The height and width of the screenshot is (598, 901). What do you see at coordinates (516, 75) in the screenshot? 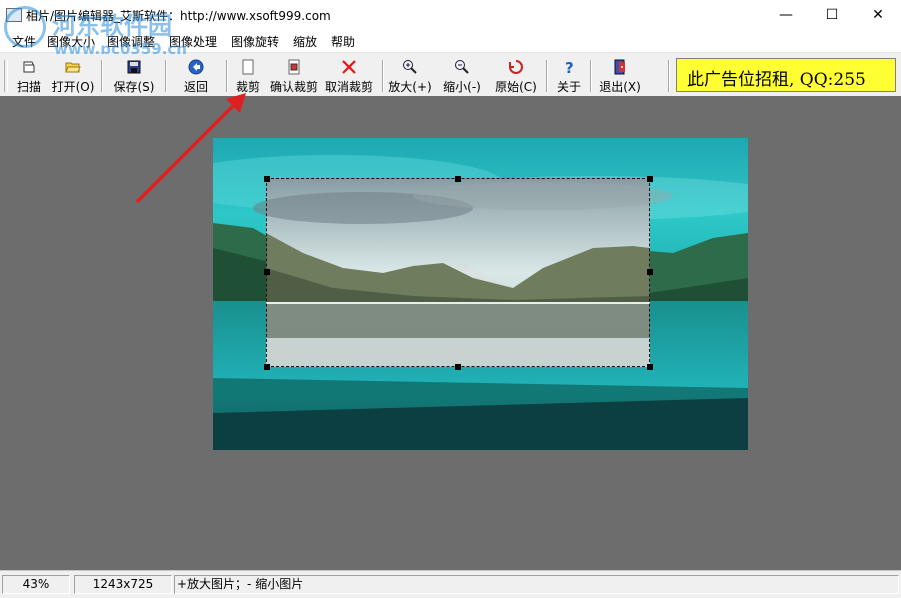
I see `original-size-button: 原始(C)` at bounding box center [516, 75].